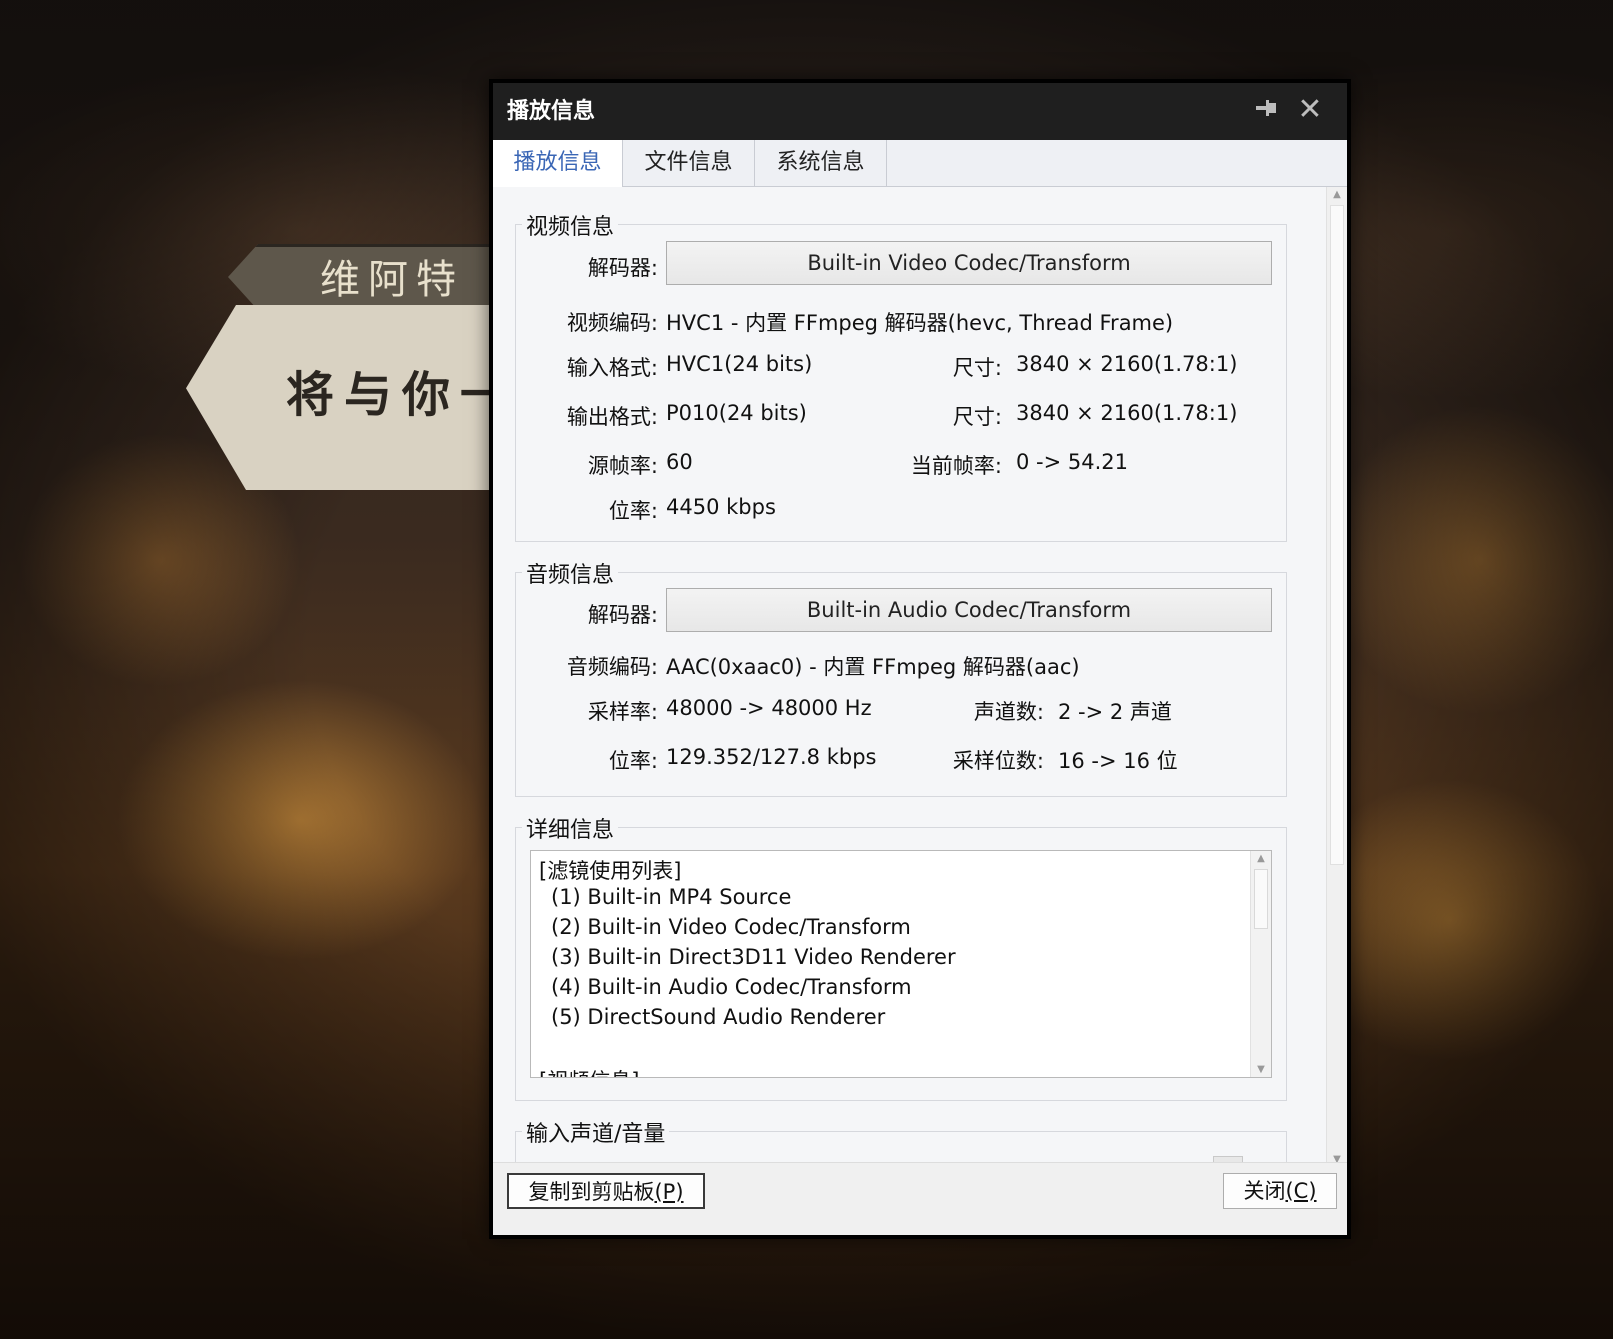 The image size is (1613, 1339). Describe the element at coordinates (622, 466) in the screenshot. I see `source-fps-label: 源帧率:` at that location.